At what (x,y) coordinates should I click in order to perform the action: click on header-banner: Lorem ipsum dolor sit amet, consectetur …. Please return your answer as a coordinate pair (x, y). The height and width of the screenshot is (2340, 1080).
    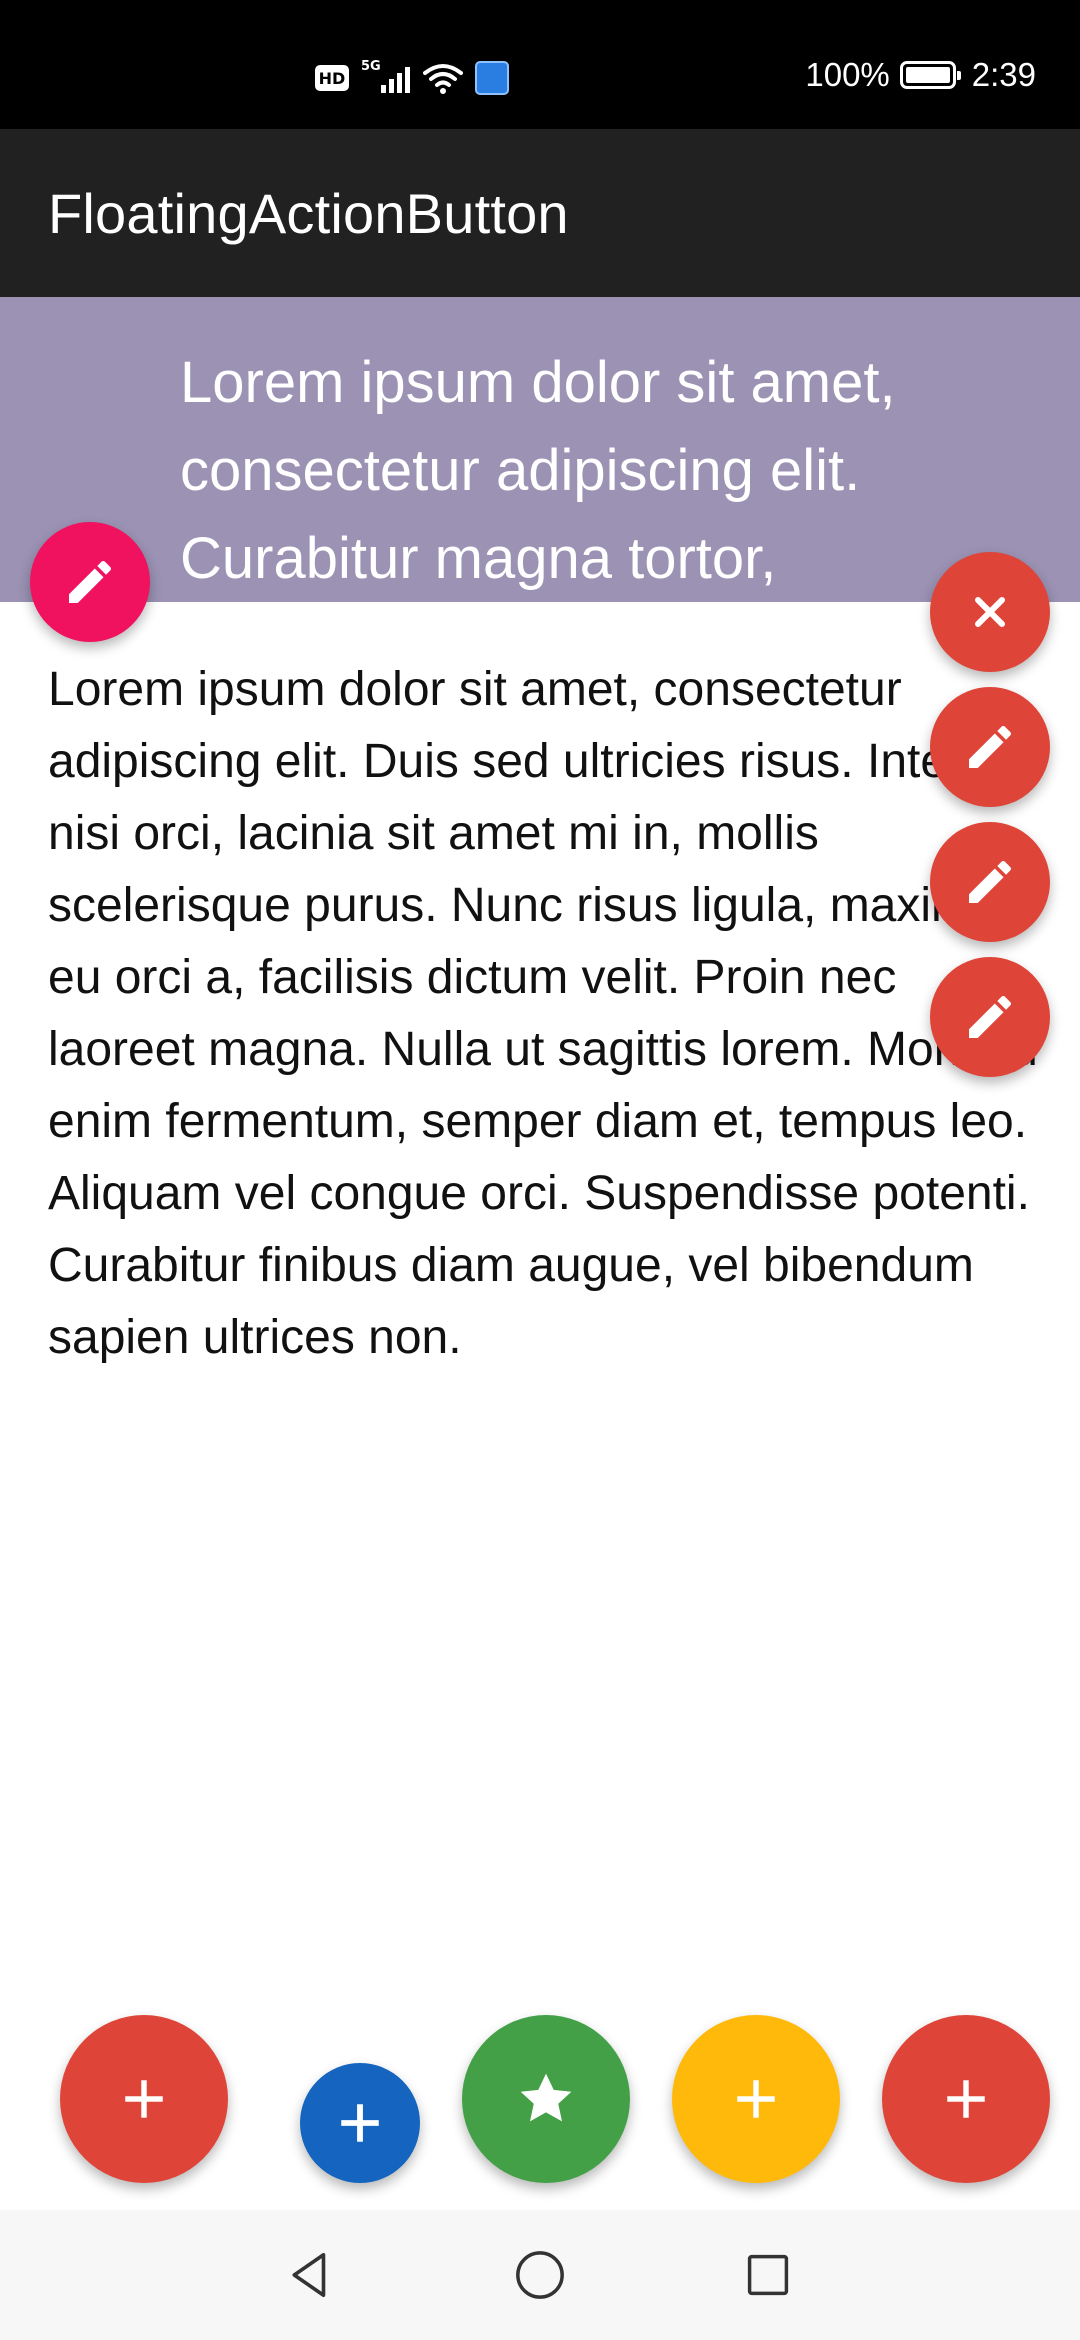
    Looking at the image, I should click on (540, 449).